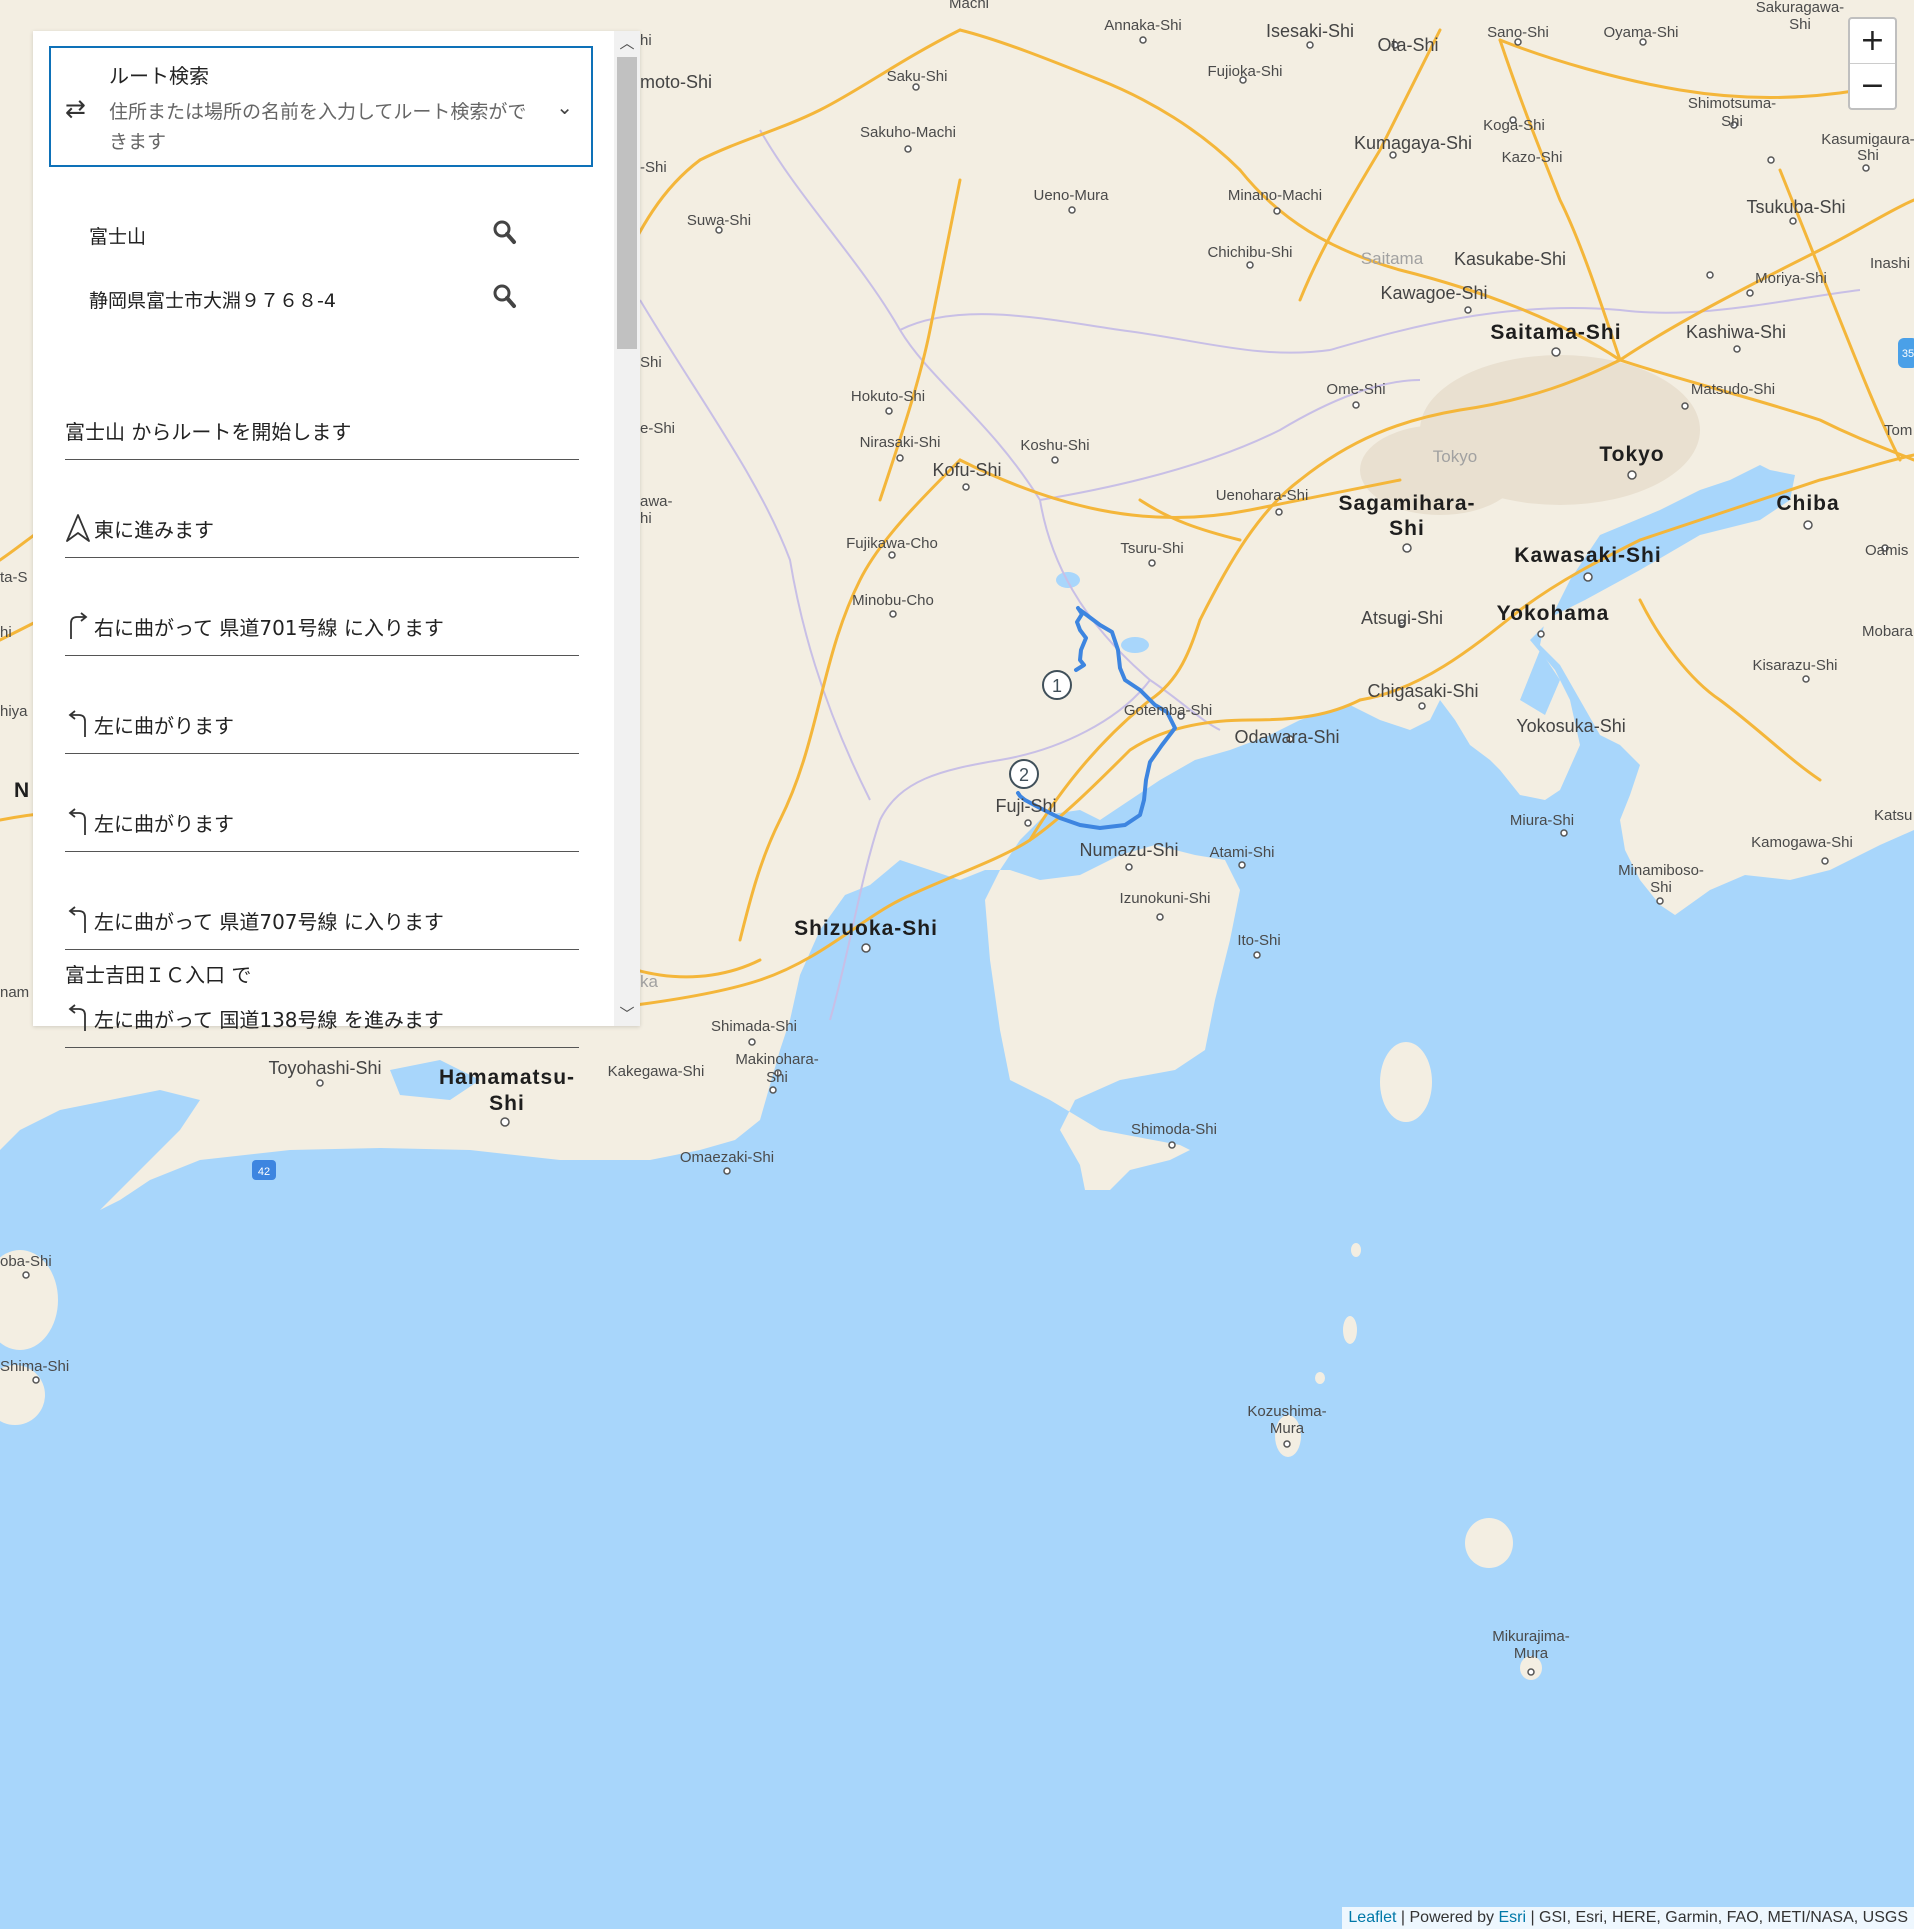  I want to click on svg-text: 2, so click(1024, 775).